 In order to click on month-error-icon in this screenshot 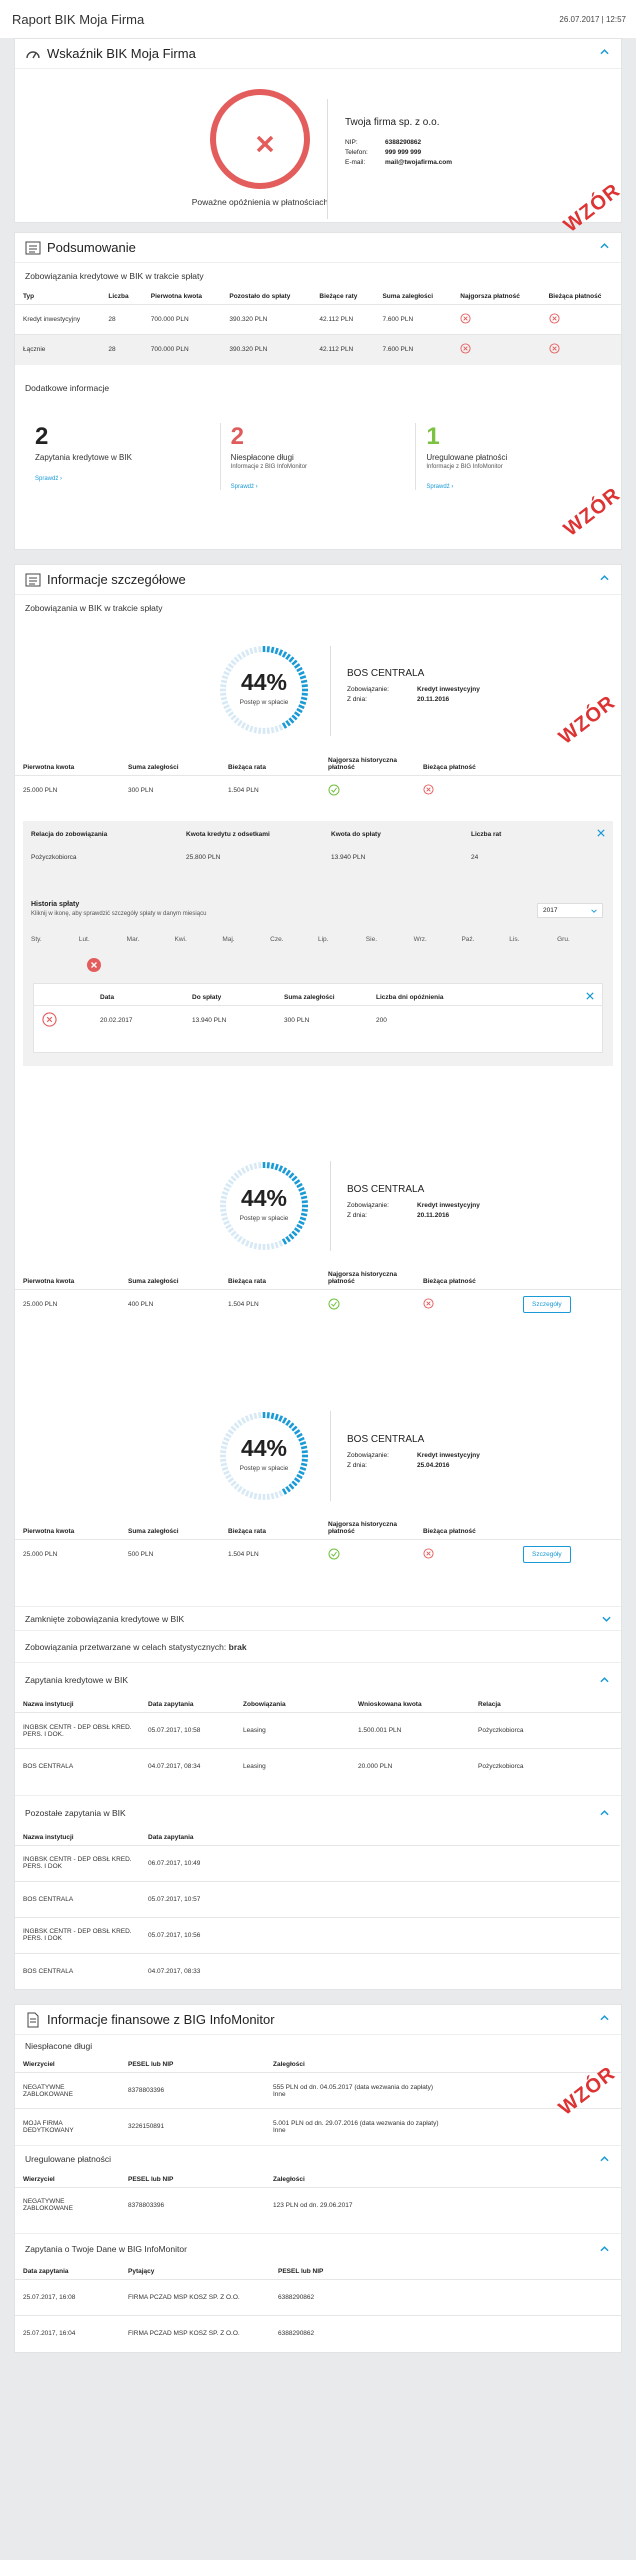, I will do `click(94, 965)`.